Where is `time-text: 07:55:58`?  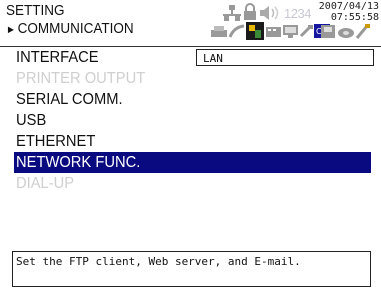
time-text: 07:55:58 is located at coordinates (354, 17).